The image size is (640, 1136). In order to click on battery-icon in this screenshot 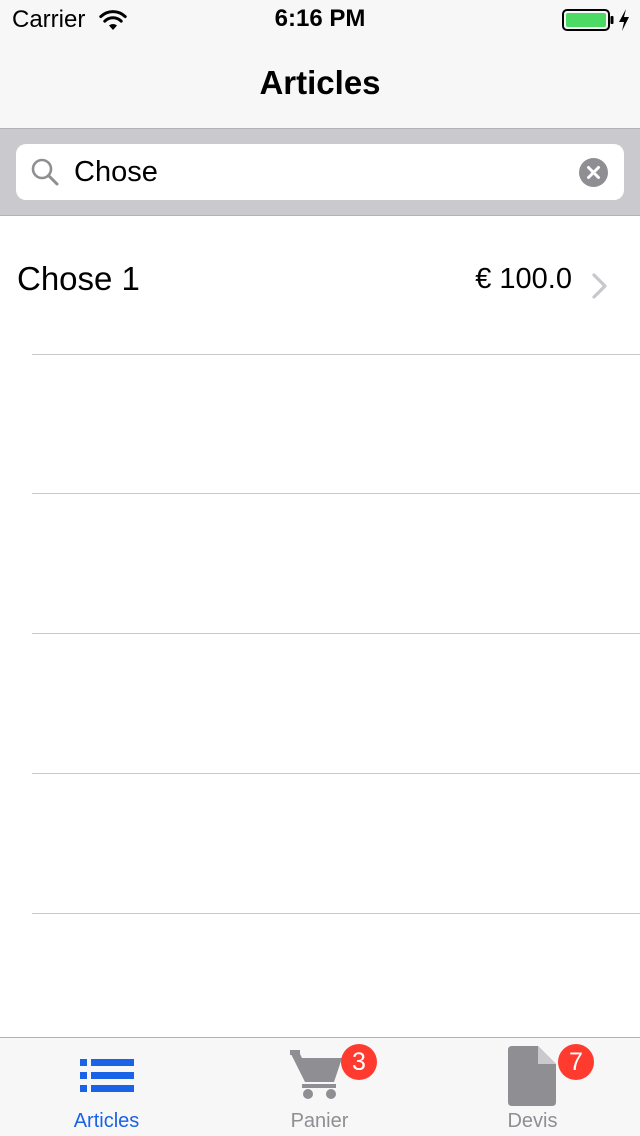, I will do `click(588, 20)`.